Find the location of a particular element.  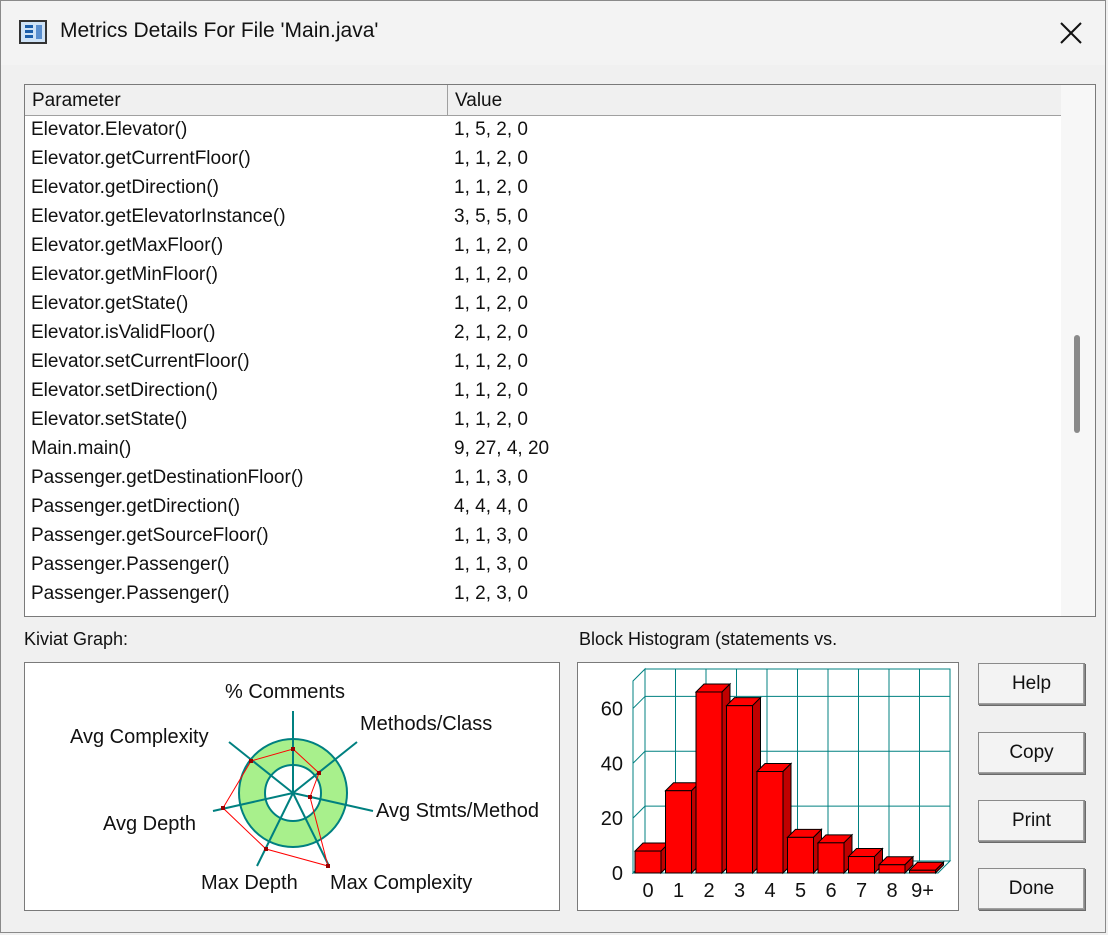

parameter-cell: Elevator.getState() is located at coordinates (110, 303).